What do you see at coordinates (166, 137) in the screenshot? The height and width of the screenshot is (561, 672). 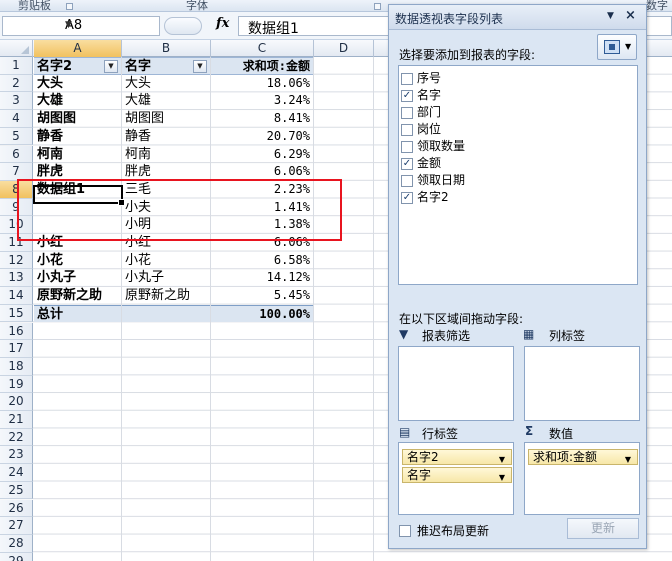 I see `cell-row-label-name: 静香` at bounding box center [166, 137].